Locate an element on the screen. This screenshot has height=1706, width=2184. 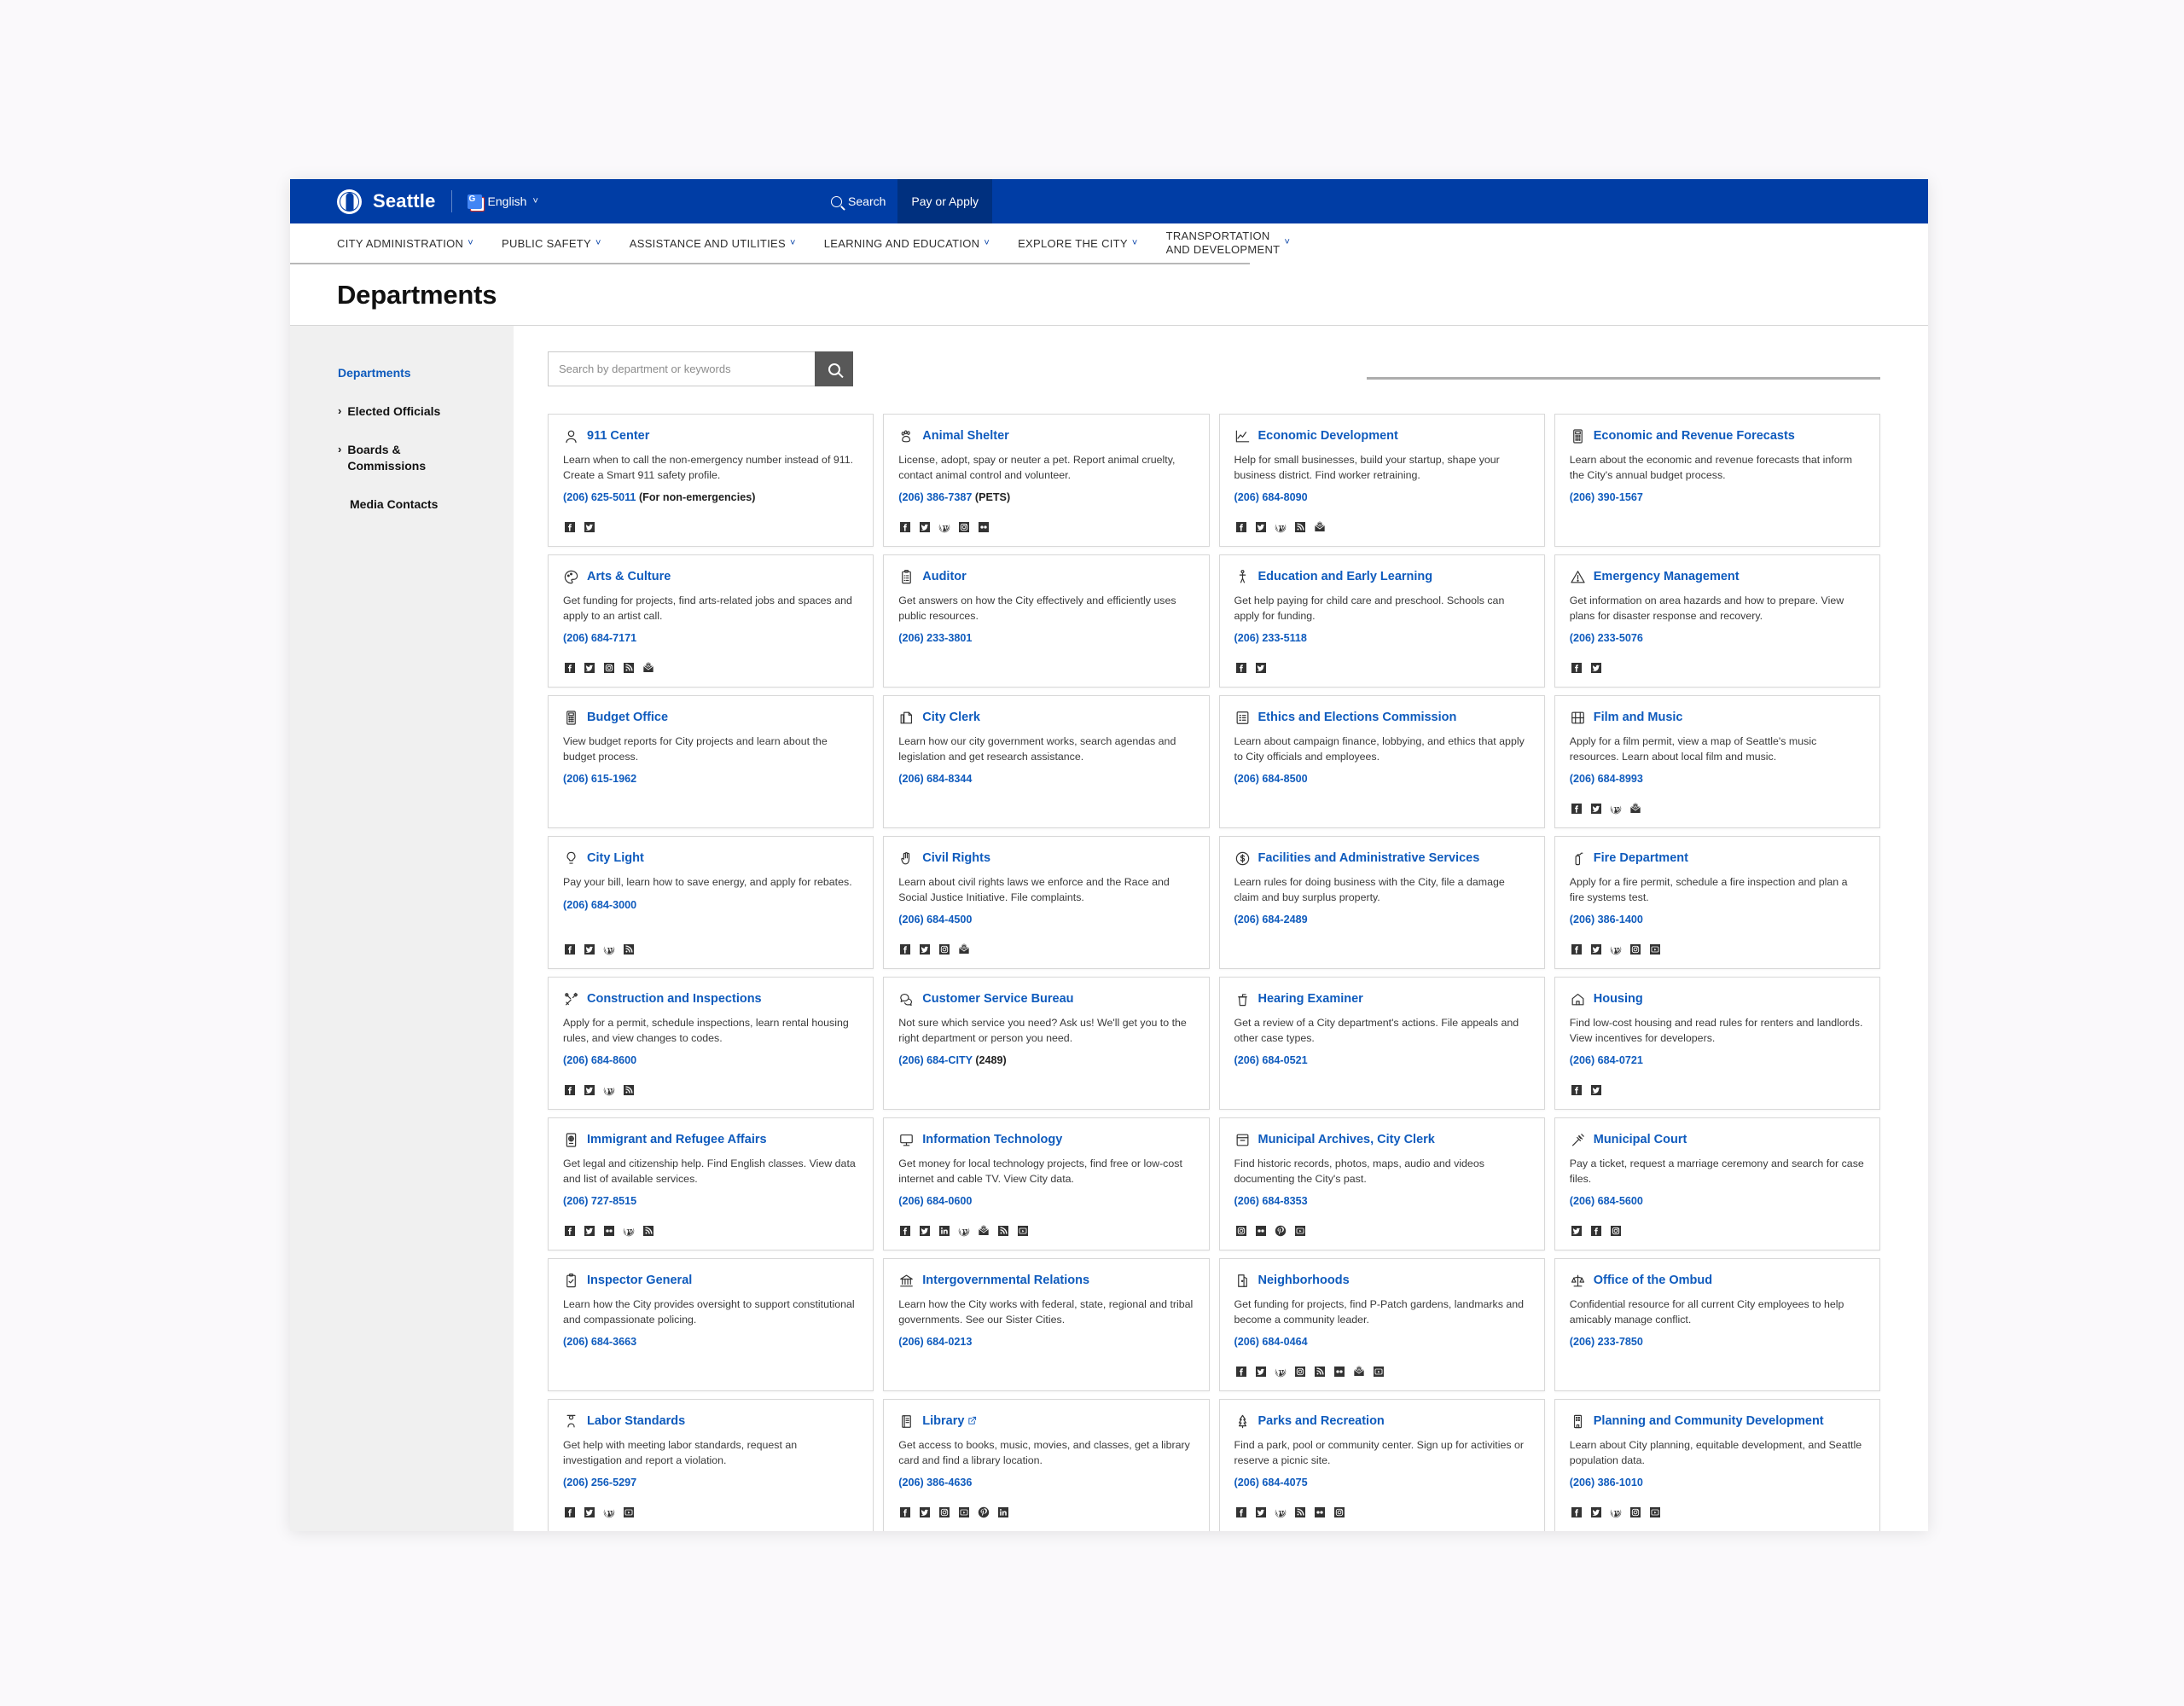
department-phone: (206) 233-5118 is located at coordinates (1382, 638).